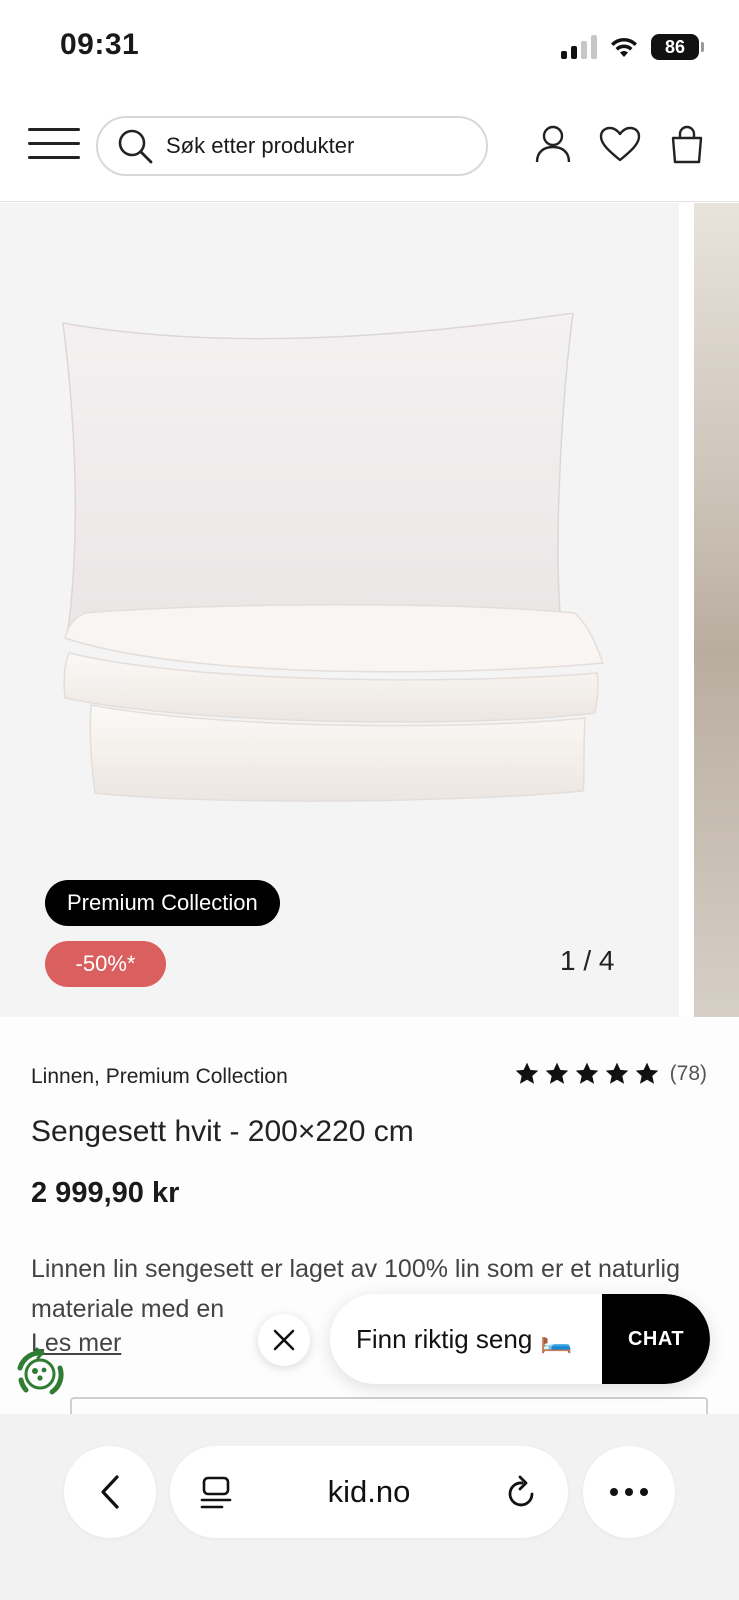 The width and height of the screenshot is (739, 1600). I want to click on review-count: (78), so click(688, 1073).